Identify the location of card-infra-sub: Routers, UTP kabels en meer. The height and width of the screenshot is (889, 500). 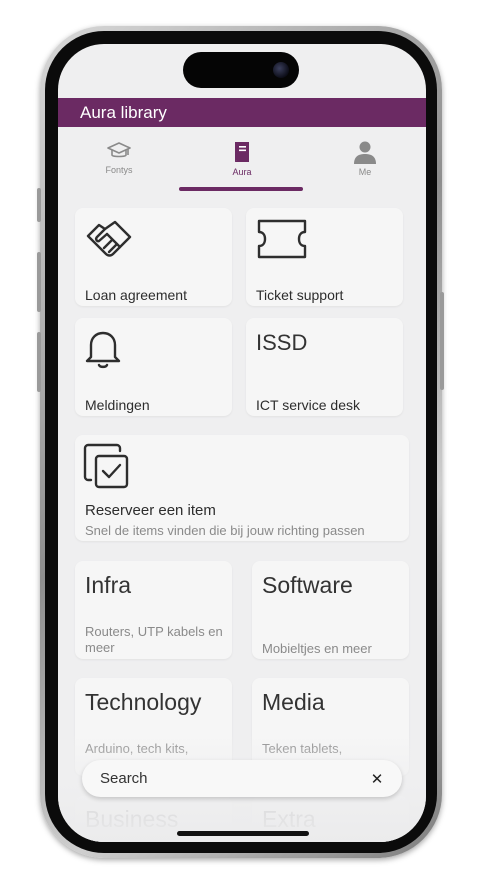
(154, 639).